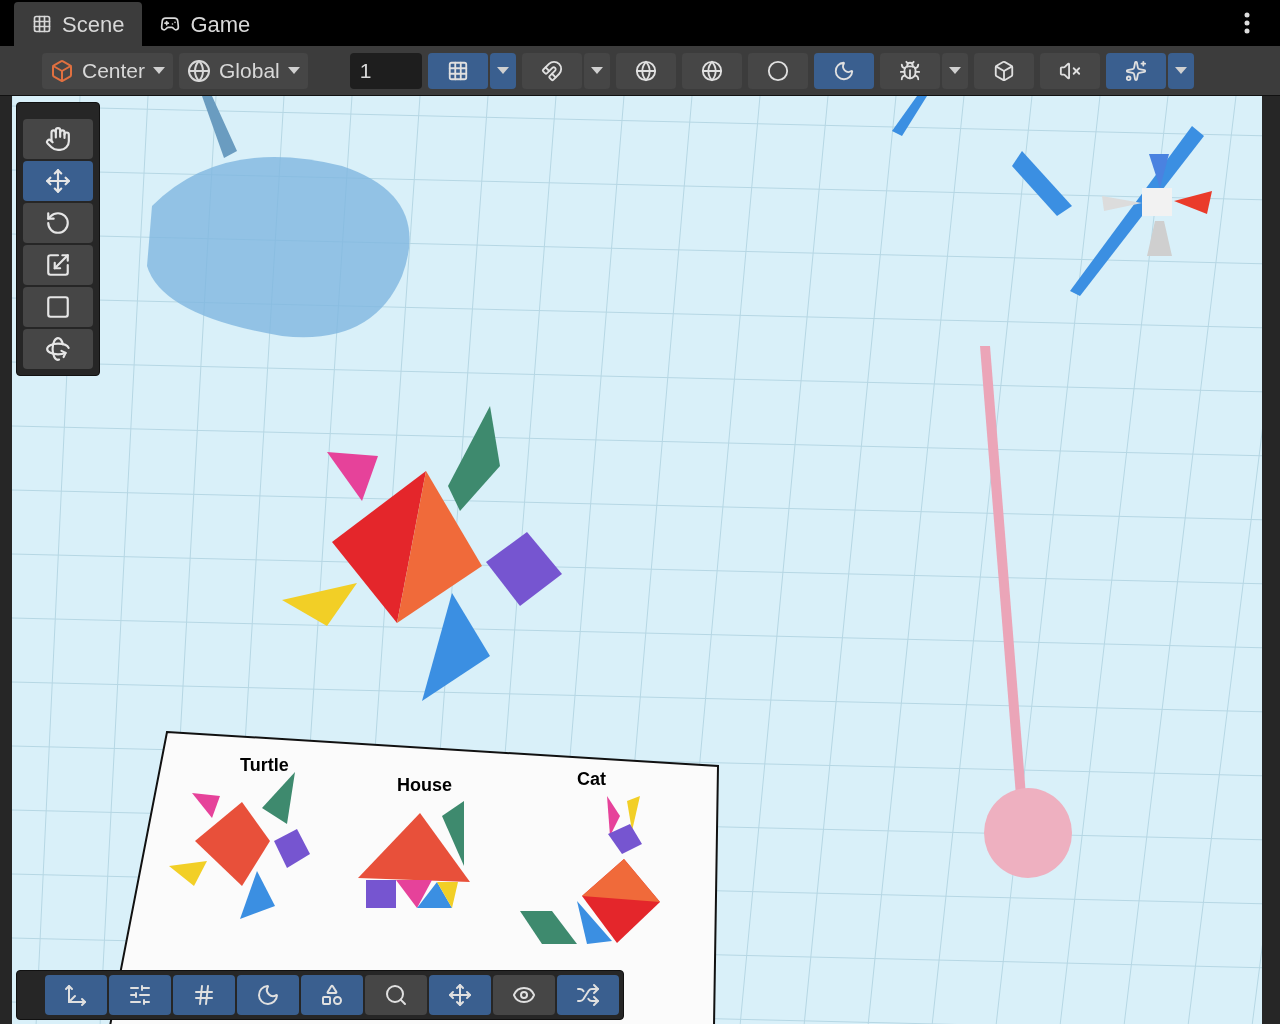 This screenshot has height=1024, width=1280. Describe the element at coordinates (243, 70) in the screenshot. I see `space-dropdown: Global` at that location.